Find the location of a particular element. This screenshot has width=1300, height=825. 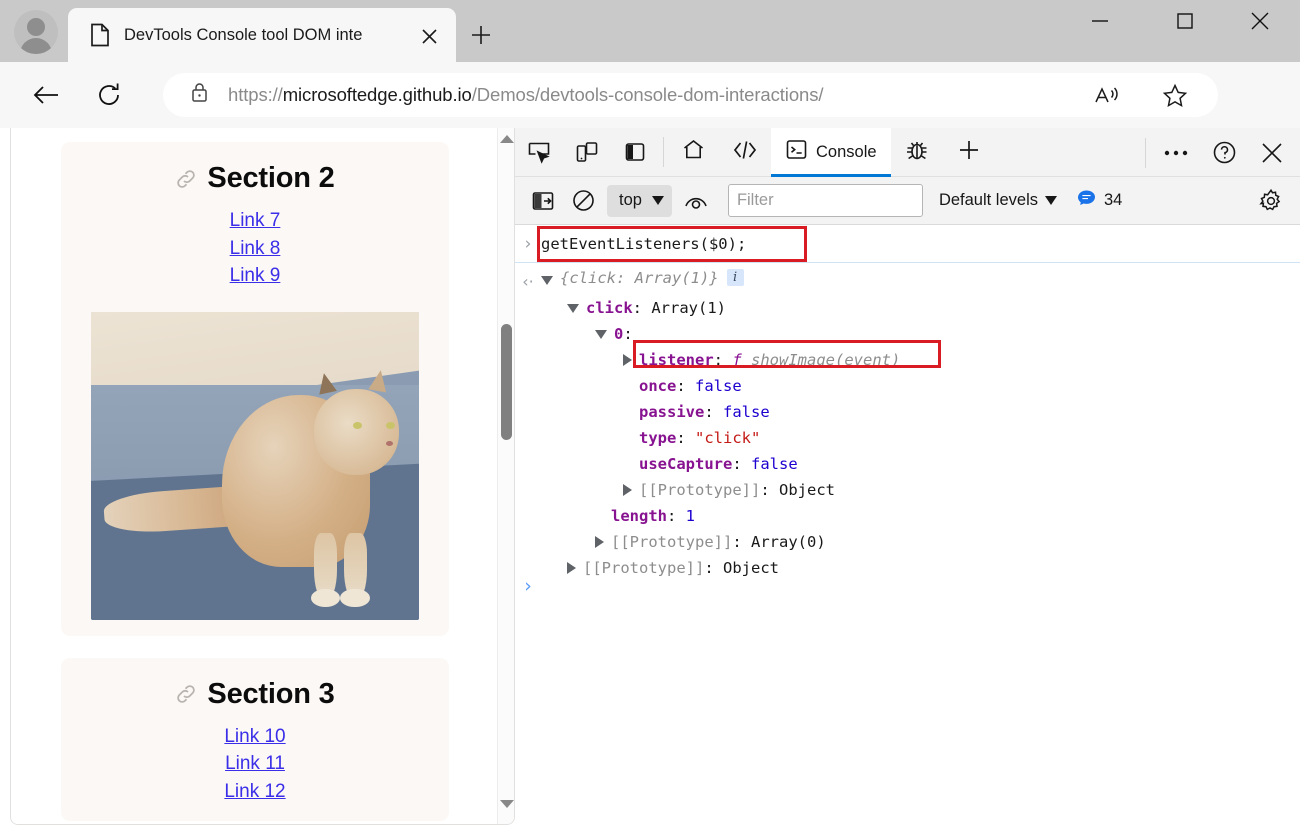

url-host: microsoftedge.github.io is located at coordinates (377, 94).